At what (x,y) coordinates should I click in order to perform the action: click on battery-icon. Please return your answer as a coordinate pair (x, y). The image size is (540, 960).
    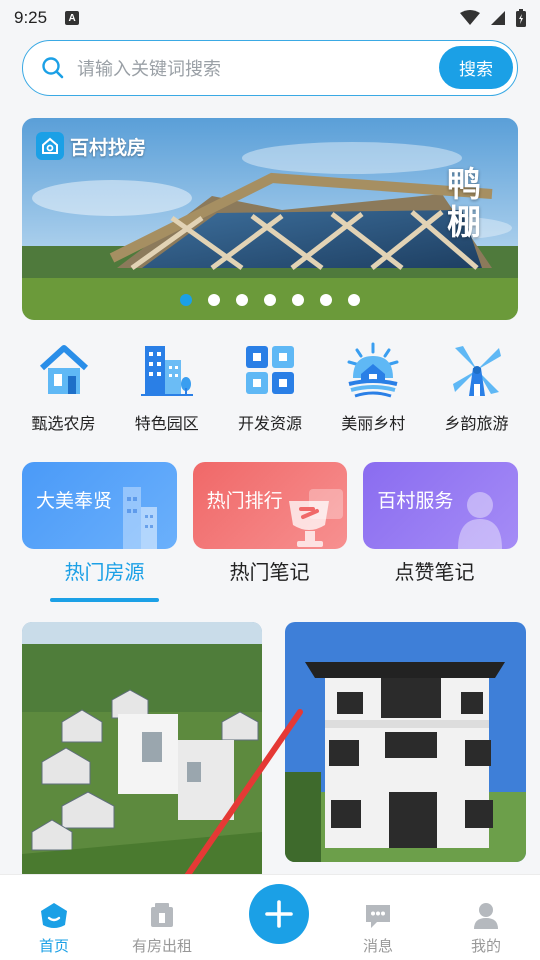
    Looking at the image, I should click on (521, 18).